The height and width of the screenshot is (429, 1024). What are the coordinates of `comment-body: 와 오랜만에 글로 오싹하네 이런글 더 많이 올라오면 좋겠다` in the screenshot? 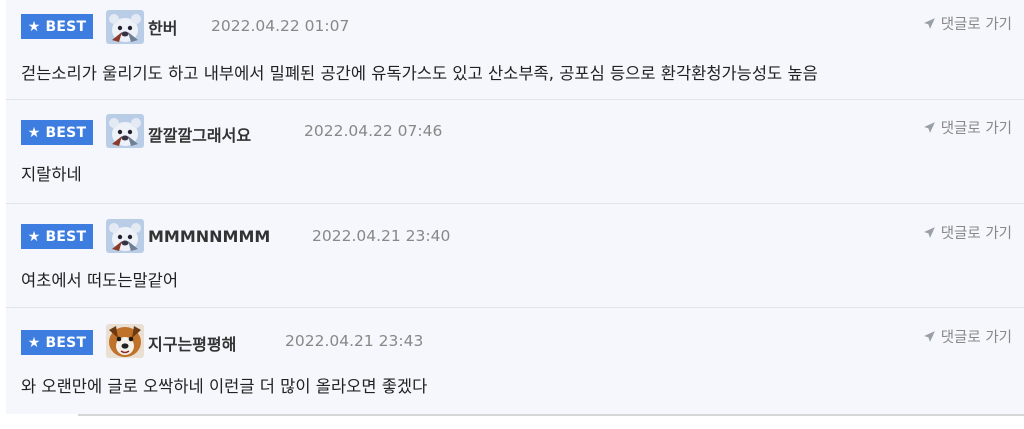 It's located at (224, 386).